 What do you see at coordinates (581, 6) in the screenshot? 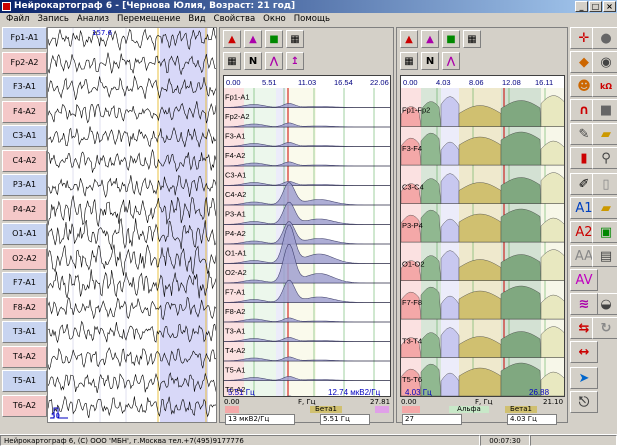
I see `minimize-button: _` at bounding box center [581, 6].